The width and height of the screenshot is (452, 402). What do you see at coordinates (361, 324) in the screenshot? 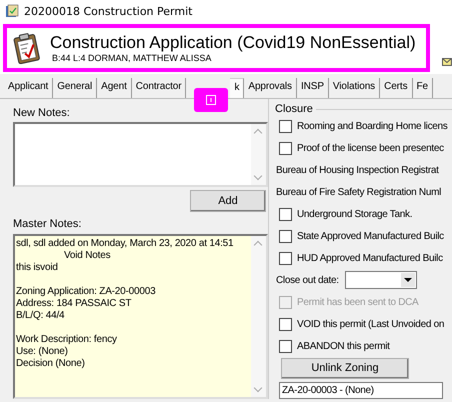
I see `checkbox: VOID this permit (Last Unvoided on` at bounding box center [361, 324].